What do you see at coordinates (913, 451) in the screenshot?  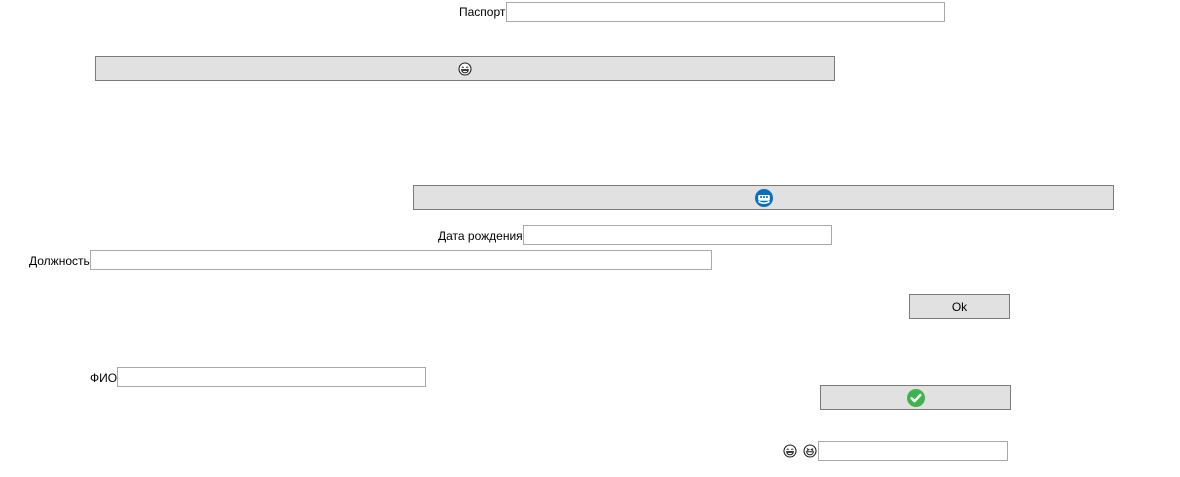 I see `extra-input` at bounding box center [913, 451].